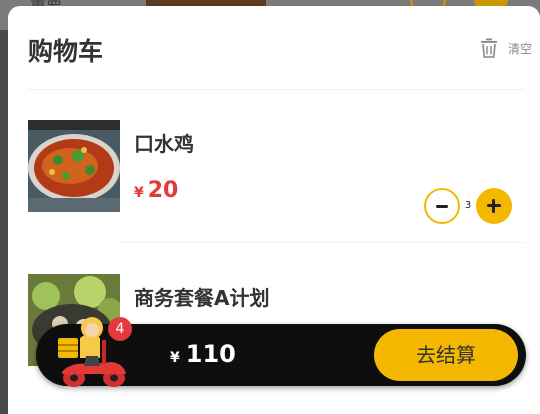  What do you see at coordinates (175, 358) in the screenshot?
I see `total-currency: ¥` at bounding box center [175, 358].